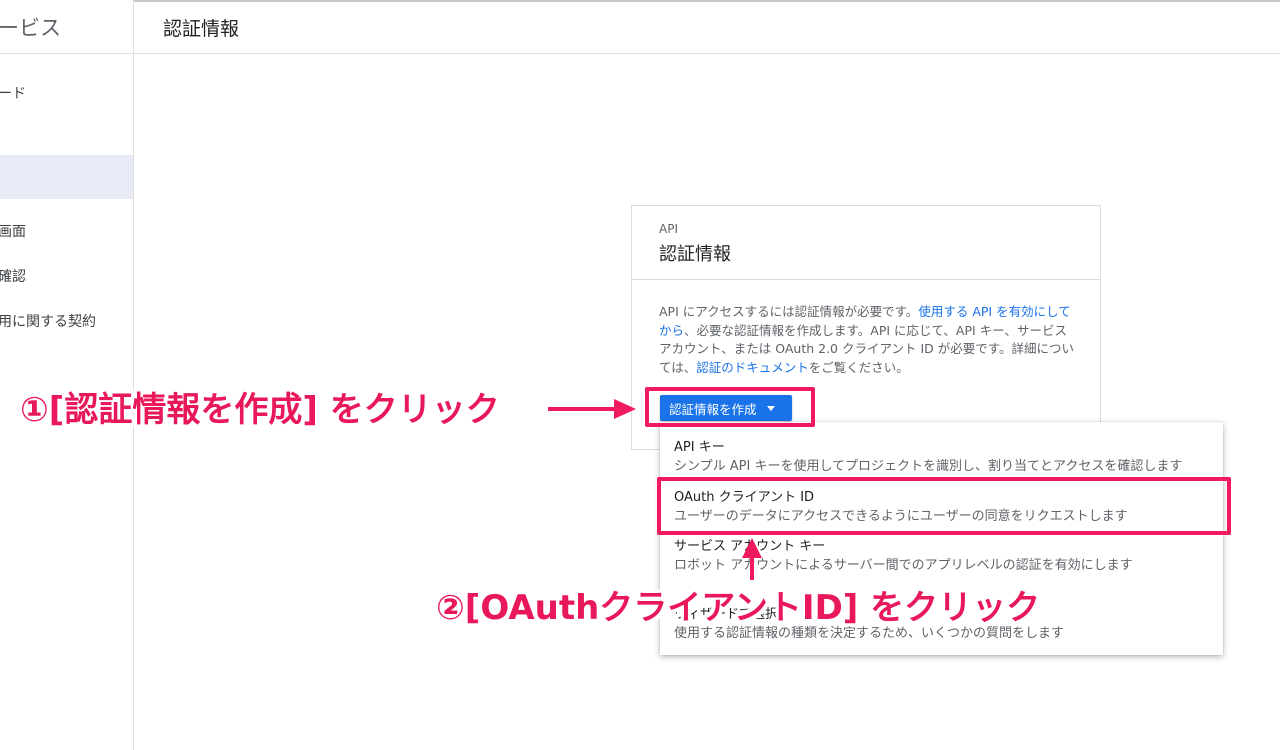 This screenshot has width=1280, height=750. I want to click on arrow-2-head, so click(752, 548).